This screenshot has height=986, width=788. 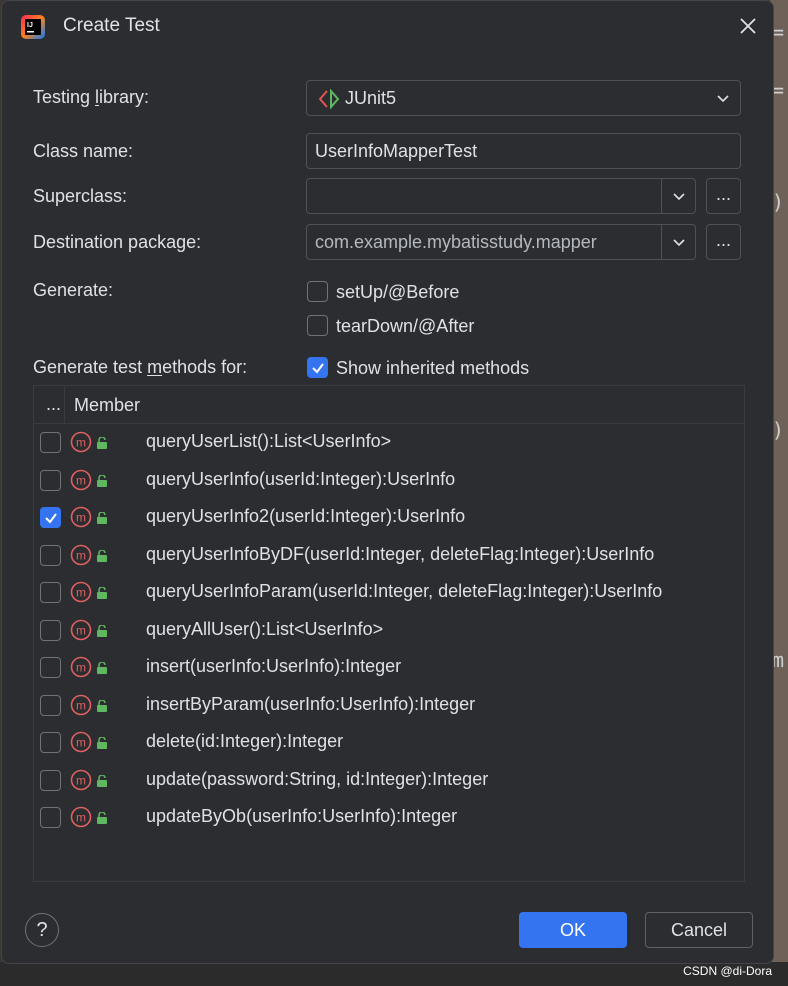 What do you see at coordinates (30, 25) in the screenshot?
I see `svg-text: IJ` at bounding box center [30, 25].